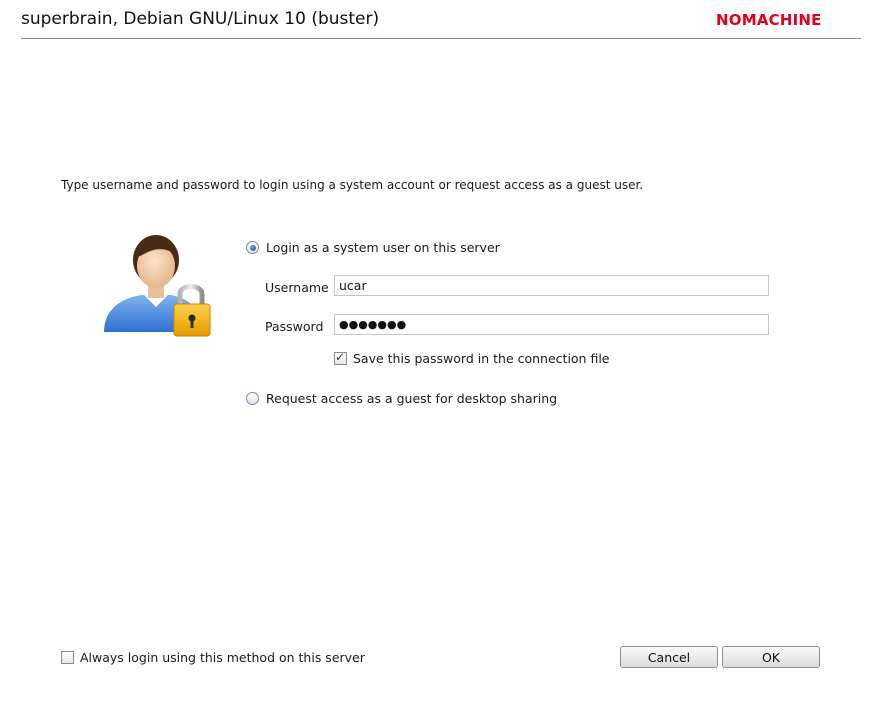 The image size is (869, 703). Describe the element at coordinates (252, 247) in the screenshot. I see `system-user-radio` at that location.